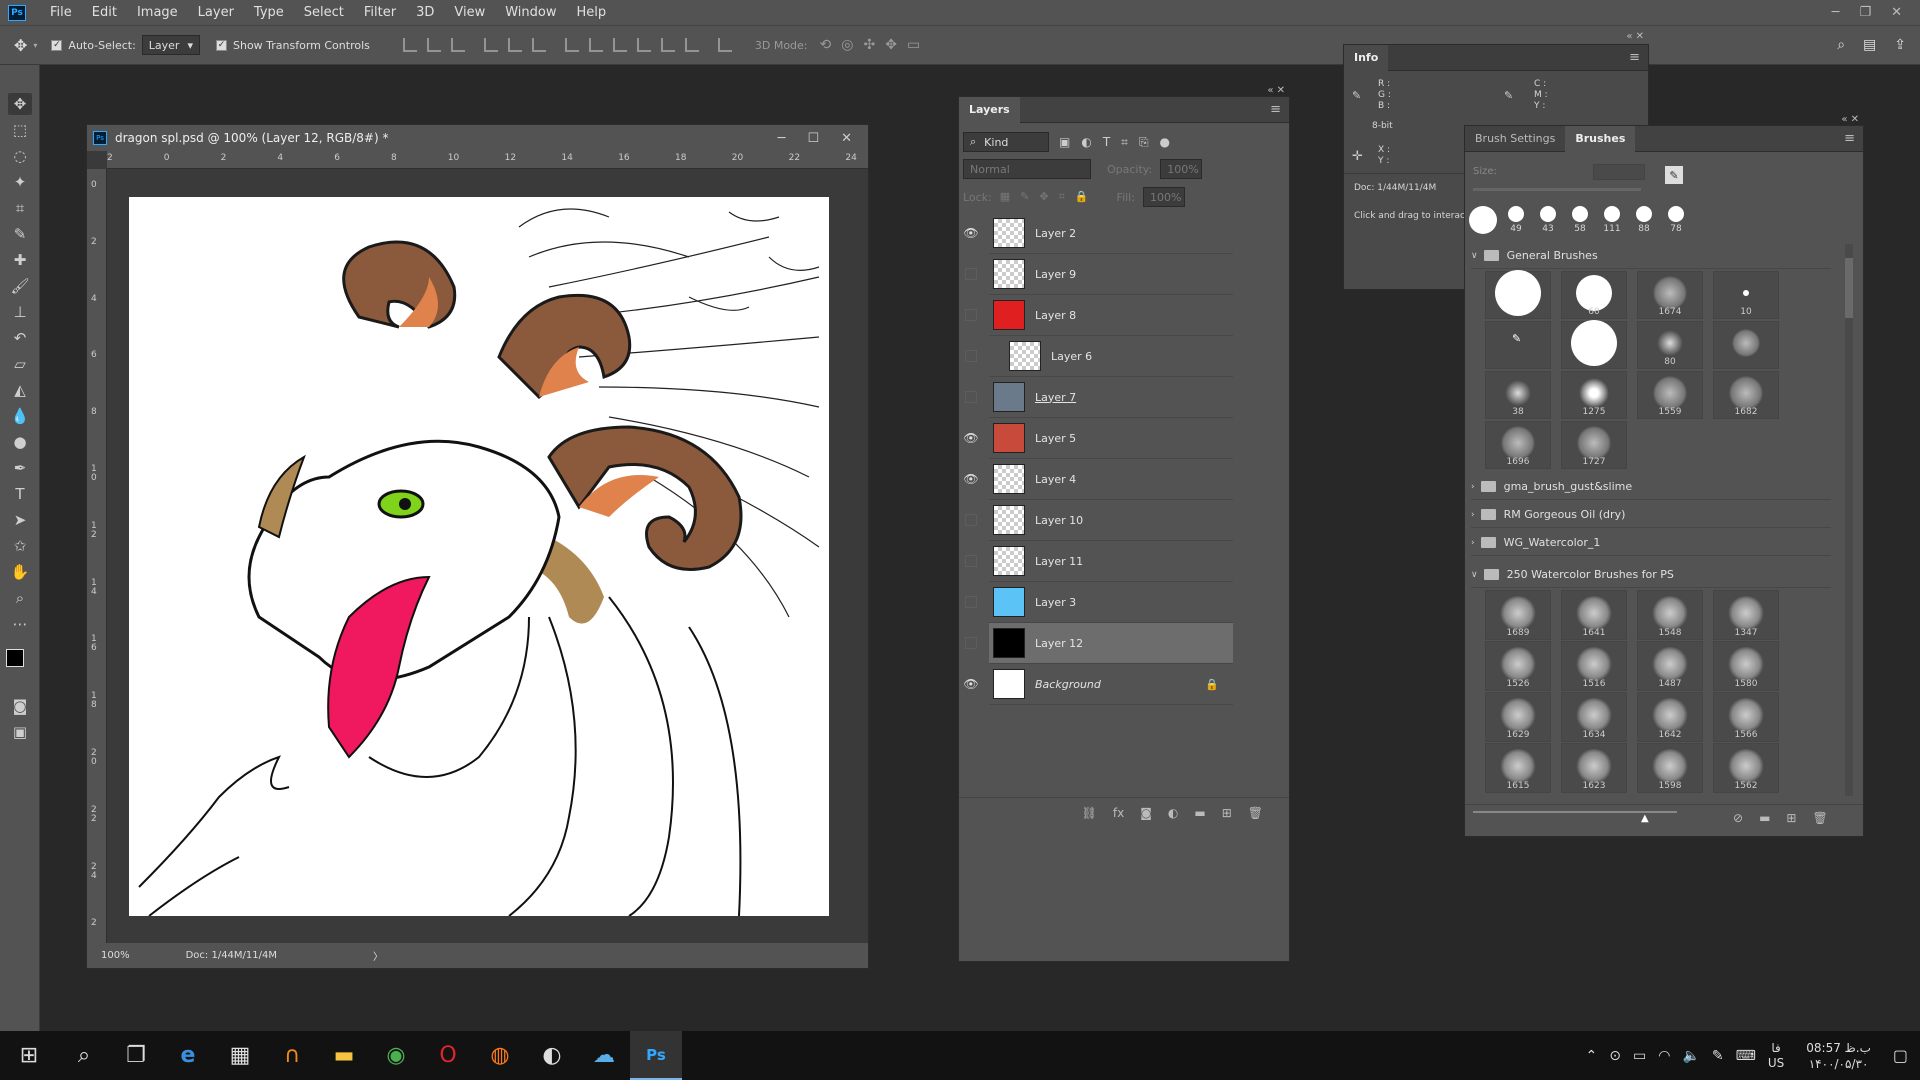  What do you see at coordinates (1836, 12) in the screenshot?
I see `minimize-icon: ─` at bounding box center [1836, 12].